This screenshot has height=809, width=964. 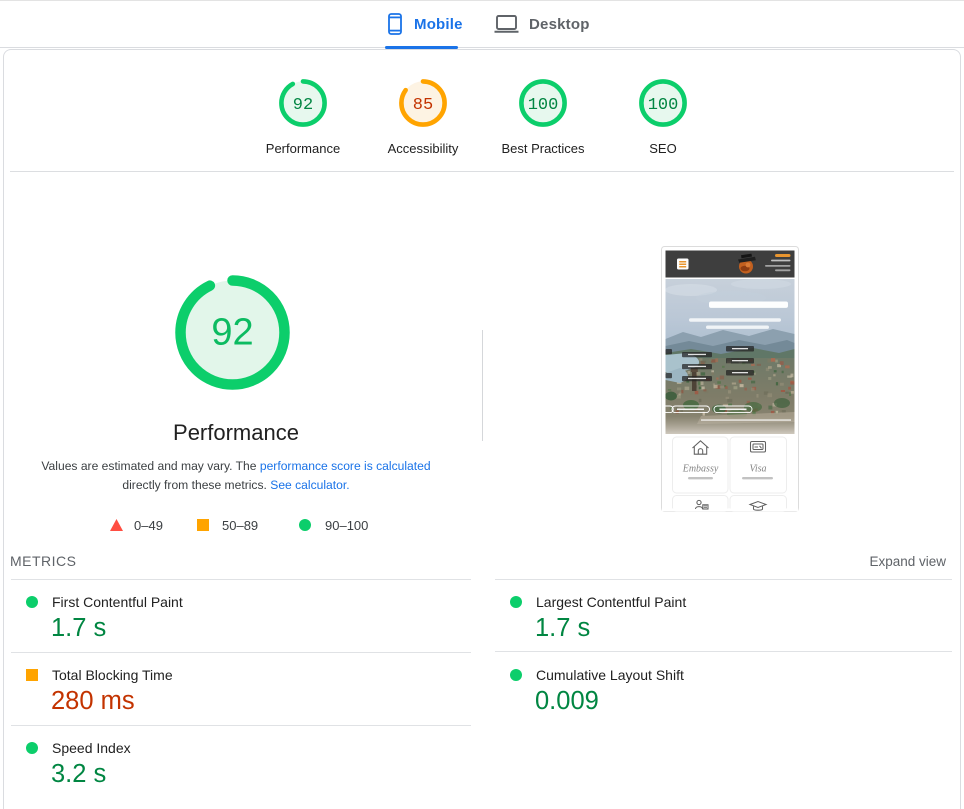 What do you see at coordinates (700, 469) in the screenshot?
I see `svg-text: Embassy` at bounding box center [700, 469].